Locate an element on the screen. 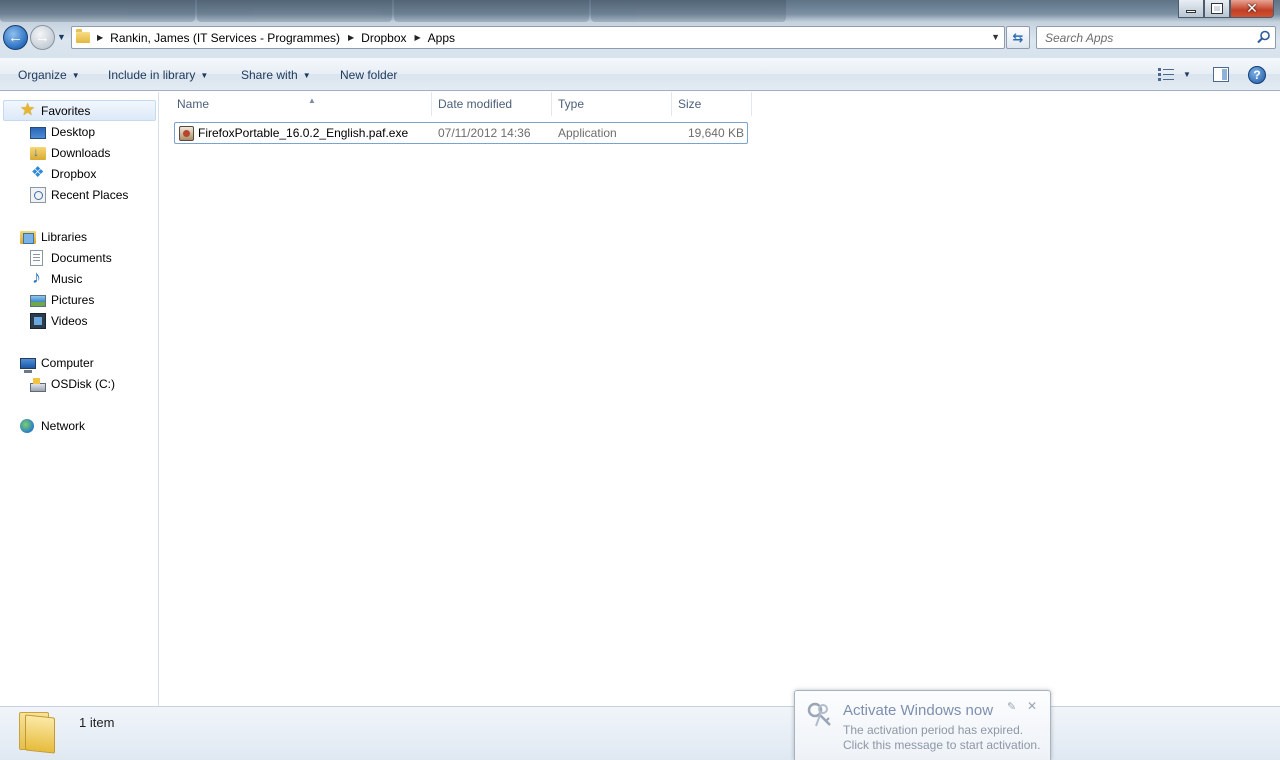  keys-icon is located at coordinates (819, 714).